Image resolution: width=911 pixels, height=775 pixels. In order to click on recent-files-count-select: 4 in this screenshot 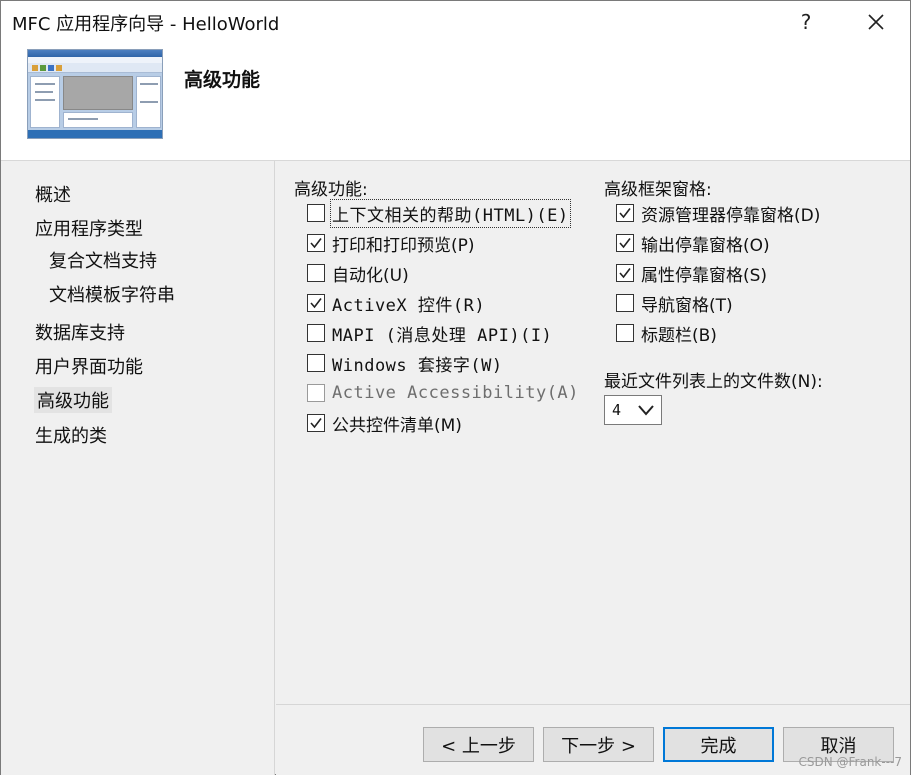, I will do `click(633, 410)`.